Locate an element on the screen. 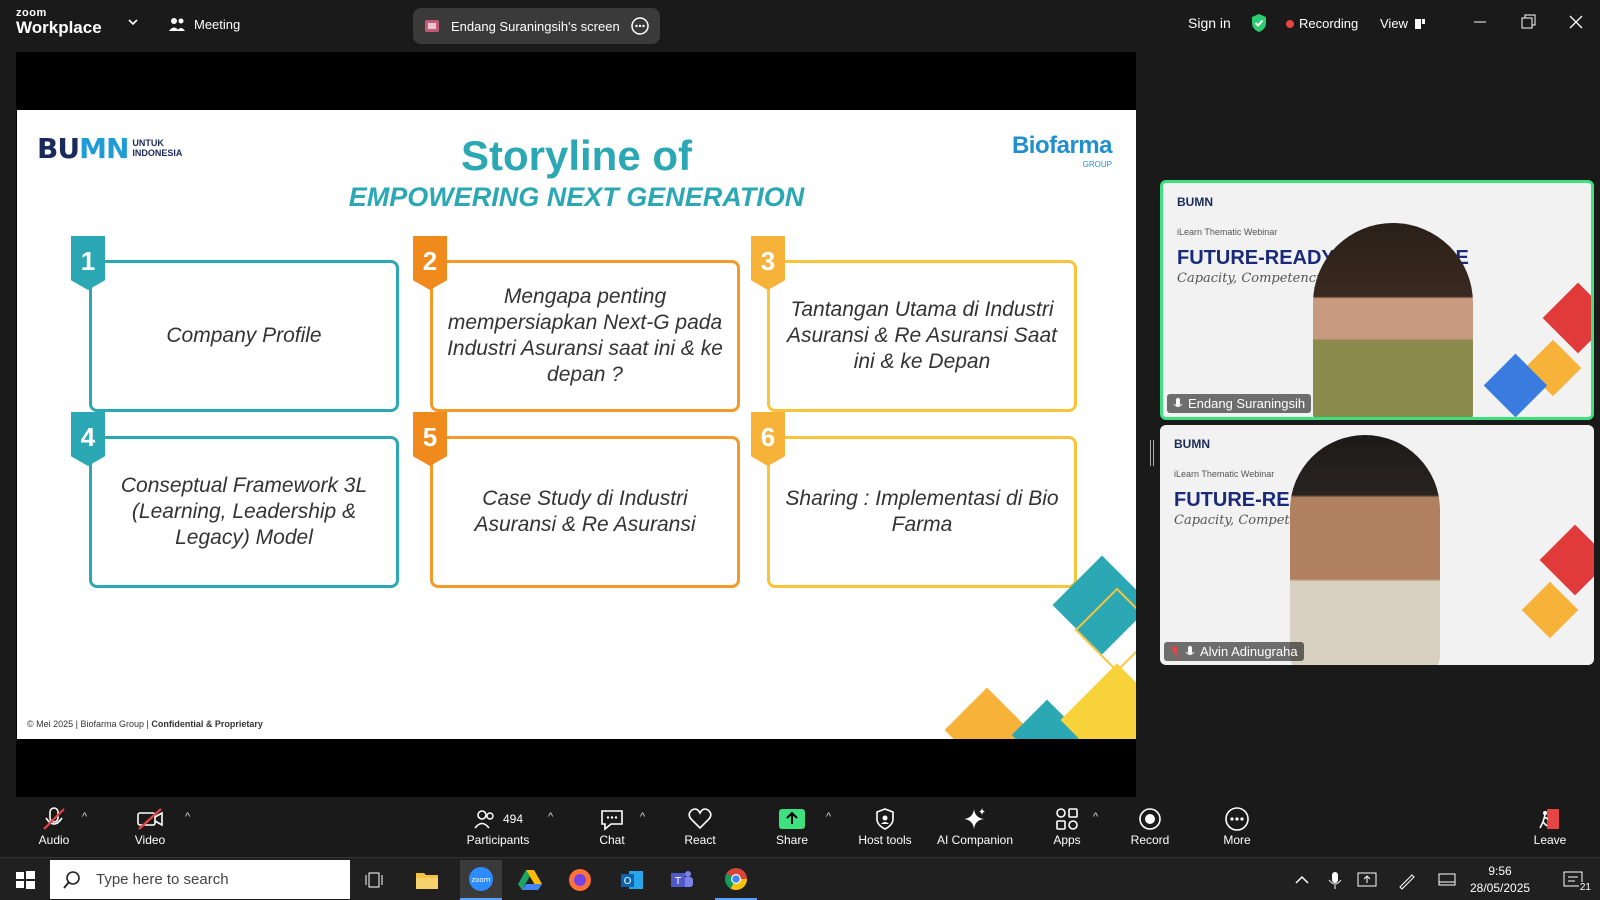  chrome-icon is located at coordinates (736, 879).